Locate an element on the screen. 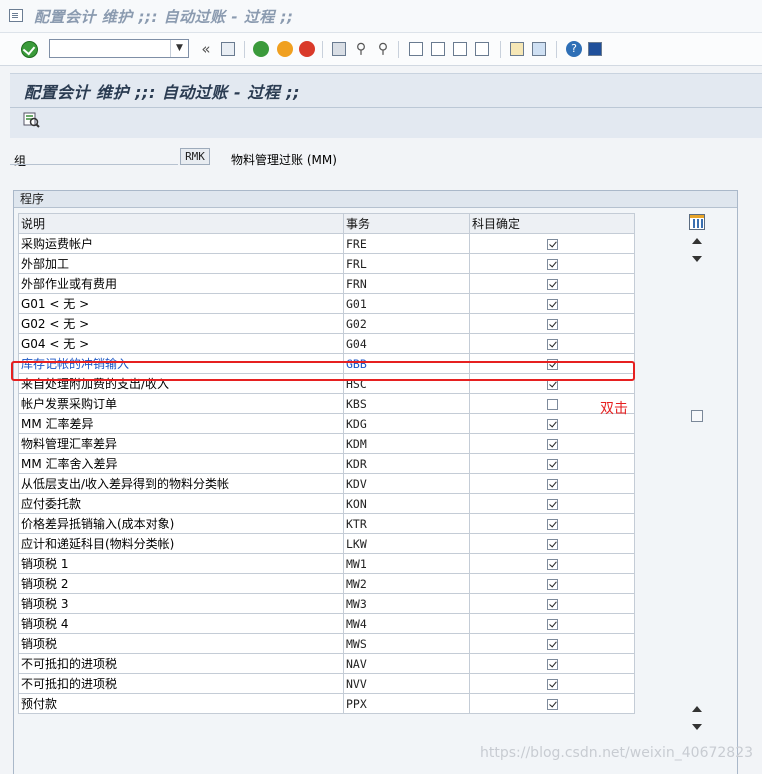 This screenshot has height=774, width=762. table-row: 外部加工 FRL is located at coordinates (326, 263).